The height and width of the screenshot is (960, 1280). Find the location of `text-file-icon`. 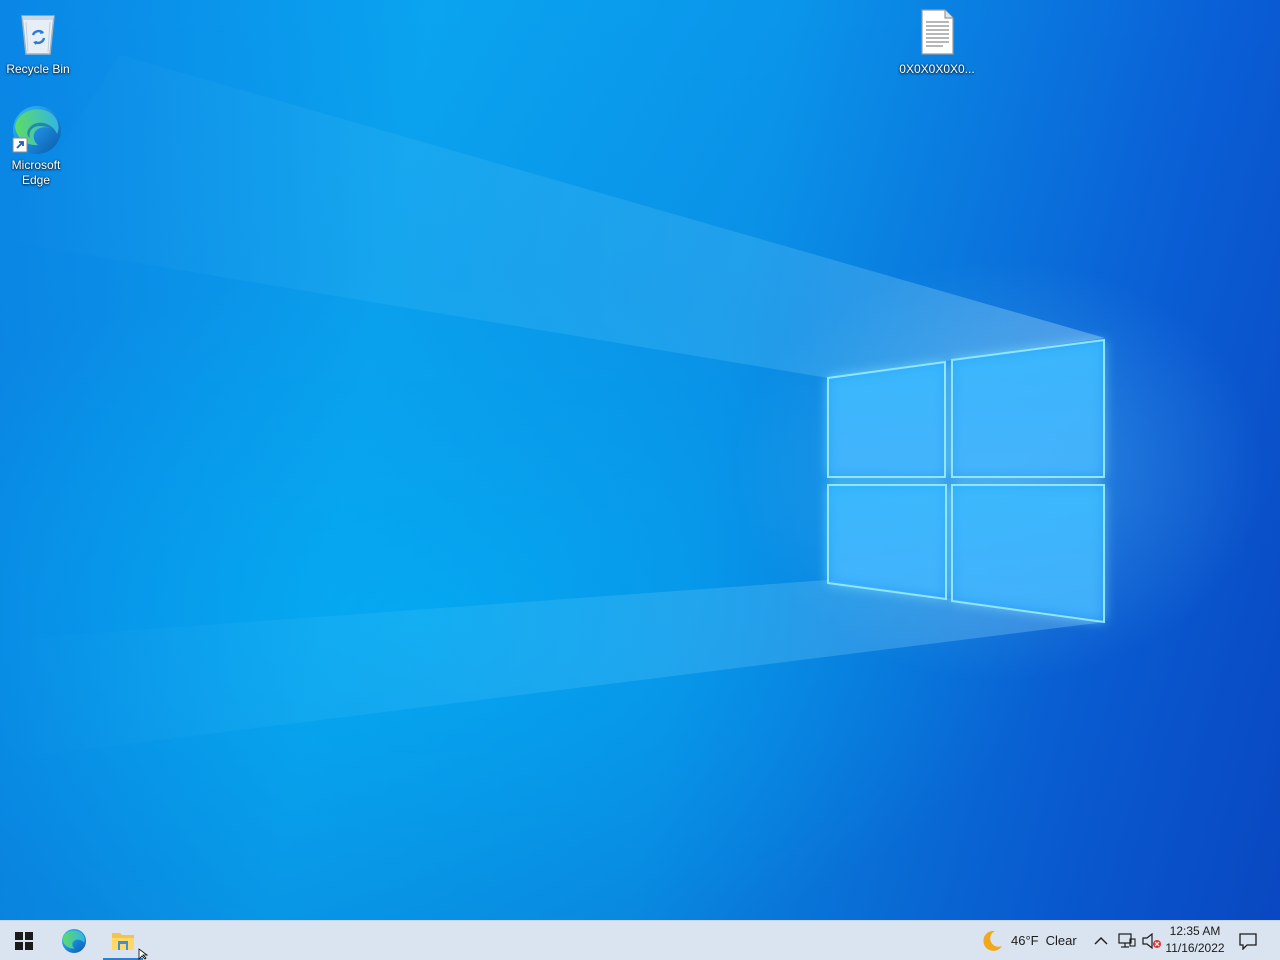

text-file-icon is located at coordinates (937, 34).